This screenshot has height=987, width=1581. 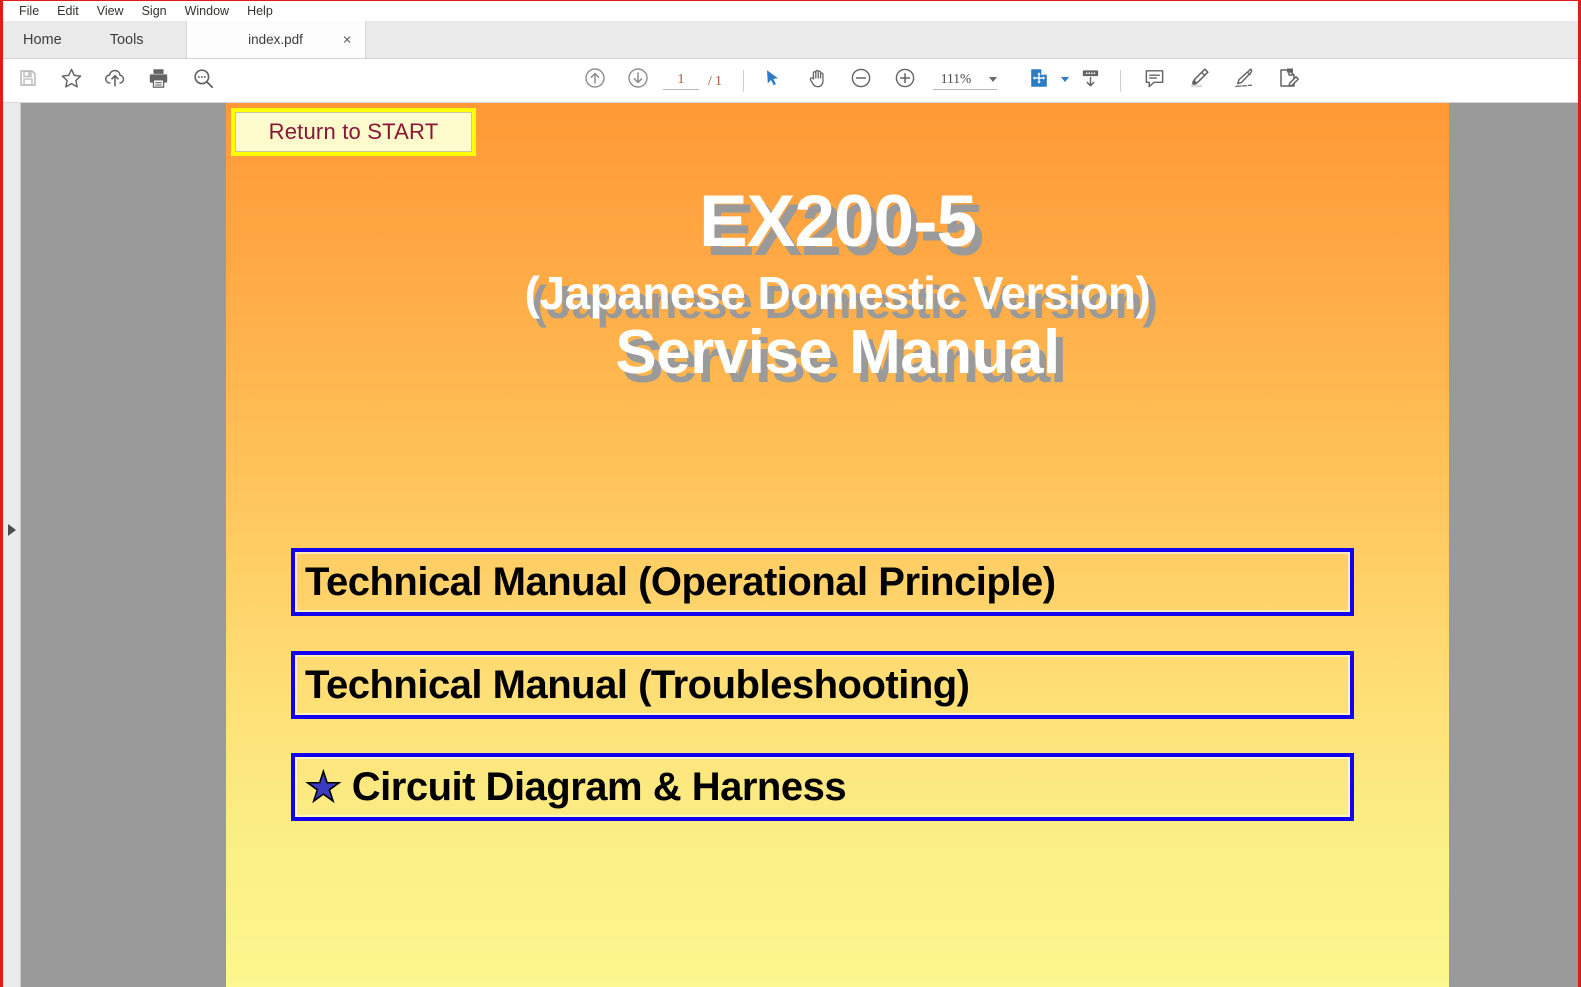 What do you see at coordinates (1065, 79) in the screenshot?
I see `fit-page-chevron-down-icon` at bounding box center [1065, 79].